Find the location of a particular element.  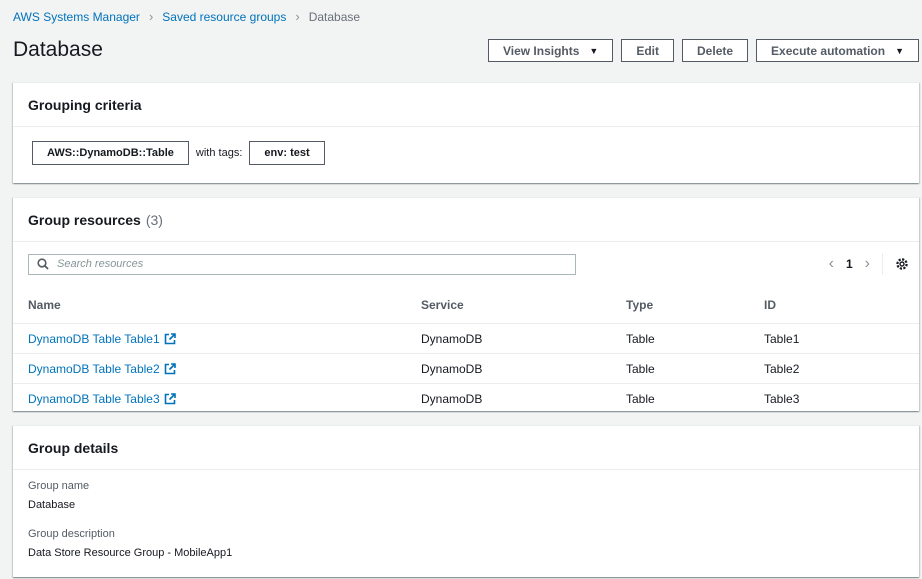

chevron-left-icon: ‹ is located at coordinates (831, 264).